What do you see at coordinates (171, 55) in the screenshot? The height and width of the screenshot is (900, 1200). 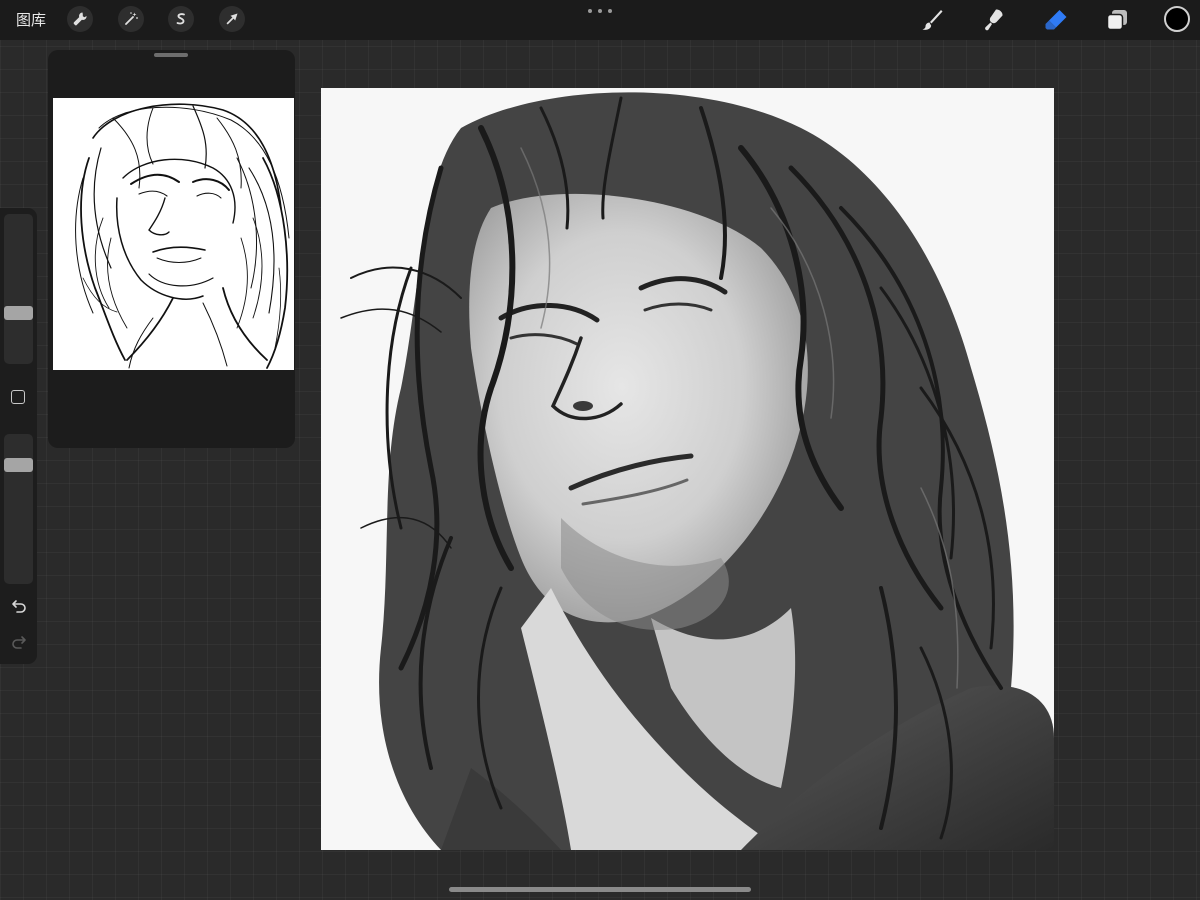 I see `reference-panel-grabber` at bounding box center [171, 55].